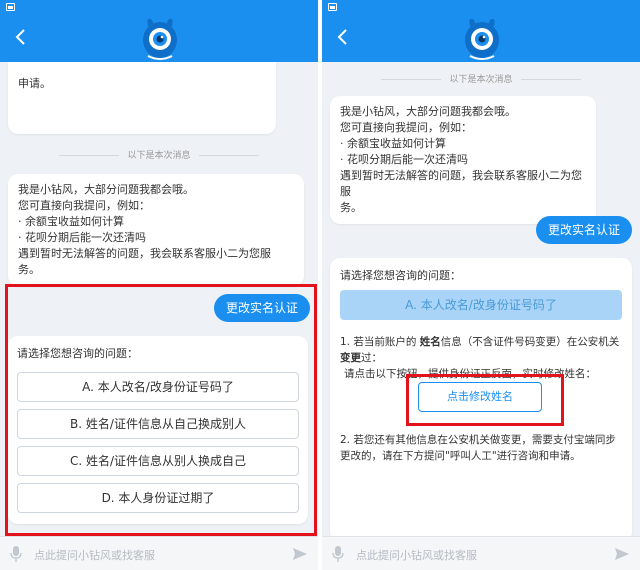 This screenshot has width=640, height=570. What do you see at coordinates (583, 230) in the screenshot?
I see `user-message-bubble: 更改实名认证` at bounding box center [583, 230].